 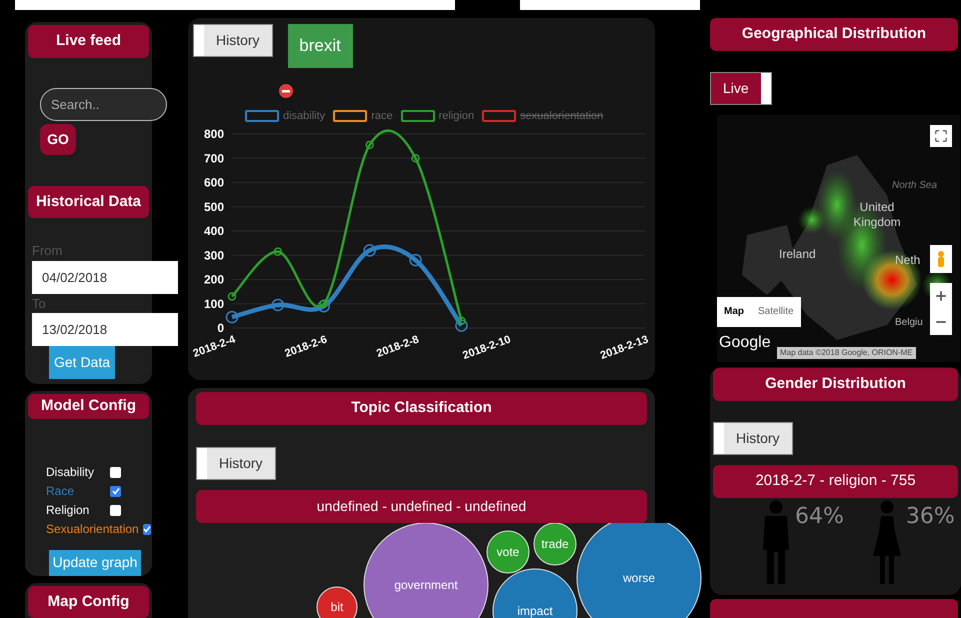 I want to click on topic-label: worse, so click(x=639, y=578).